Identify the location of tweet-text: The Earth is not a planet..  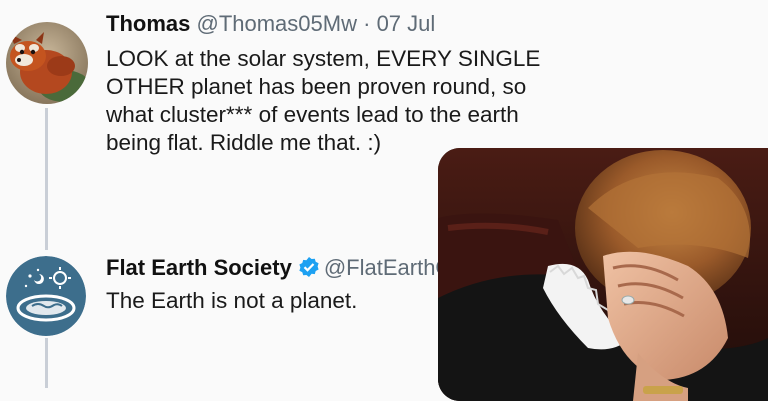
(231, 301).